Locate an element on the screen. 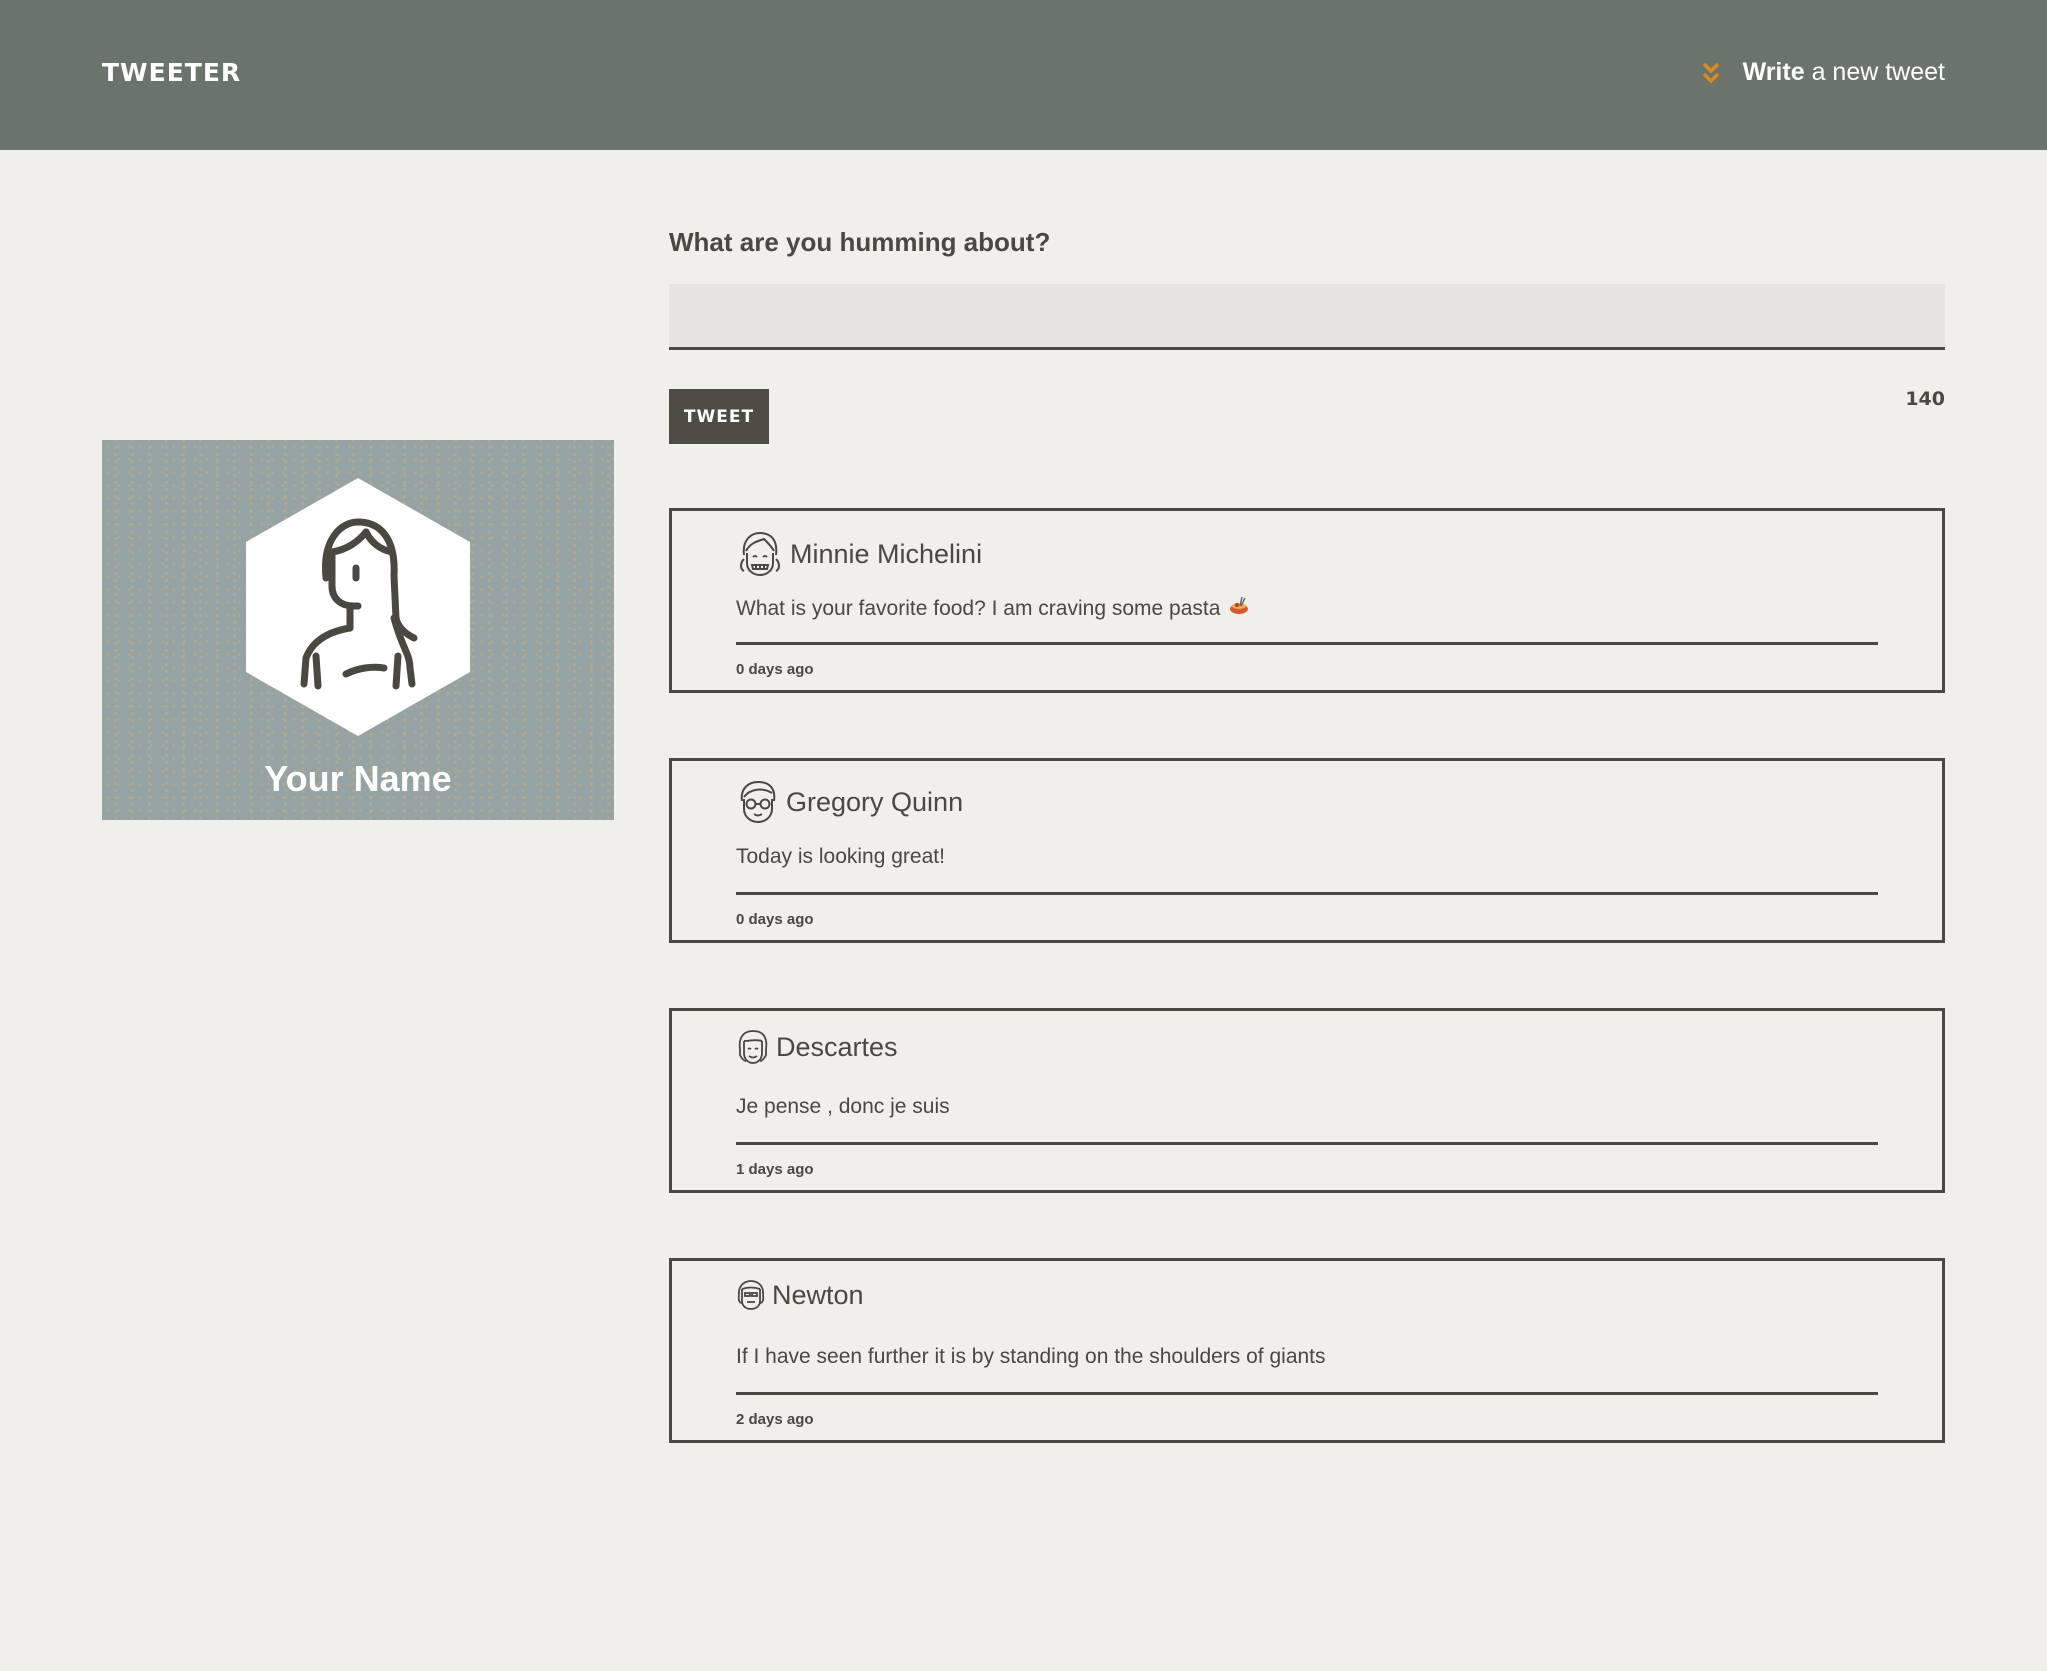  tweet-body: Je pense , donc je suis is located at coordinates (843, 1107).